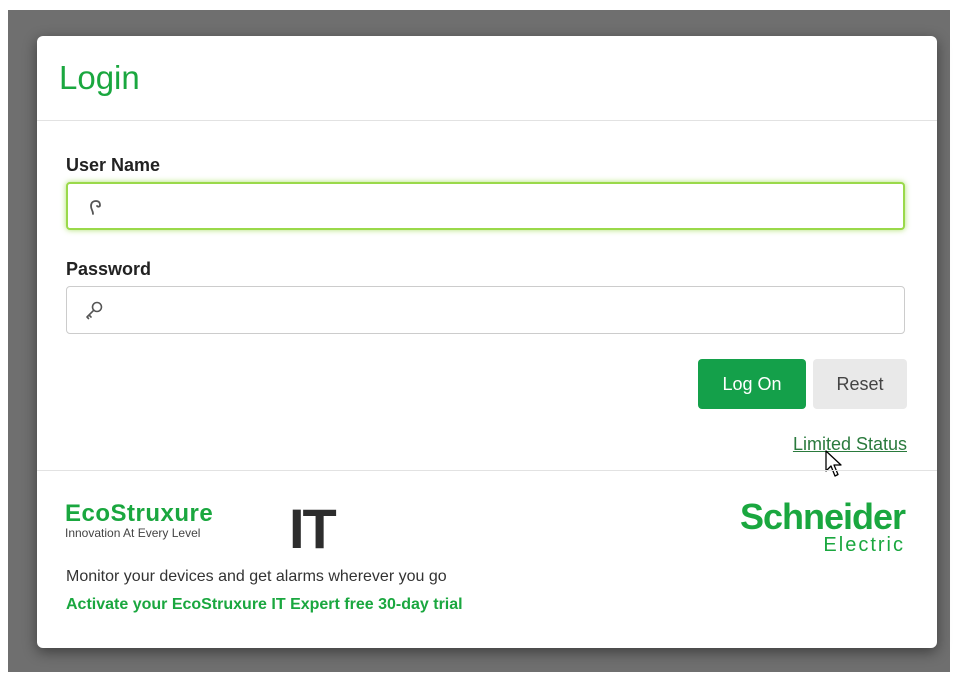 This screenshot has height=684, width=958. Describe the element at coordinates (139, 513) in the screenshot. I see `ecostruxure-wordmark: EcoStruxure` at that location.